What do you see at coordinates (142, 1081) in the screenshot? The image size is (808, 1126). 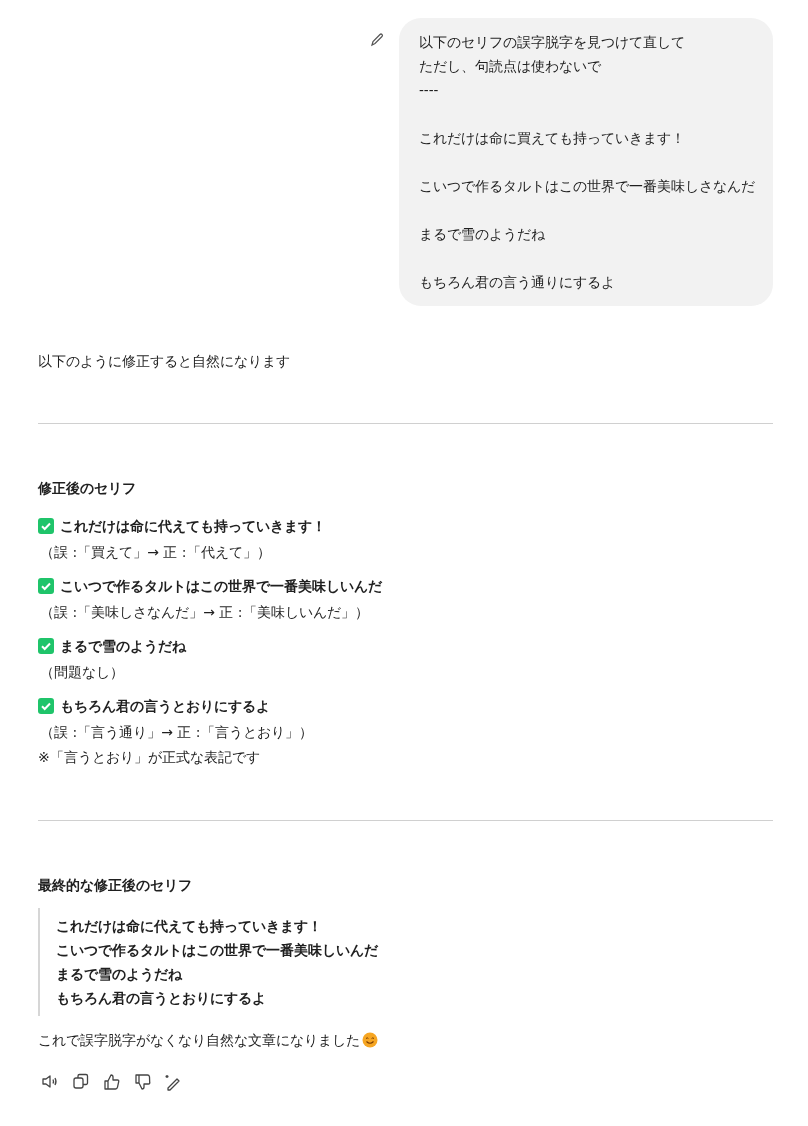 I see `thumbs-down-icon` at bounding box center [142, 1081].